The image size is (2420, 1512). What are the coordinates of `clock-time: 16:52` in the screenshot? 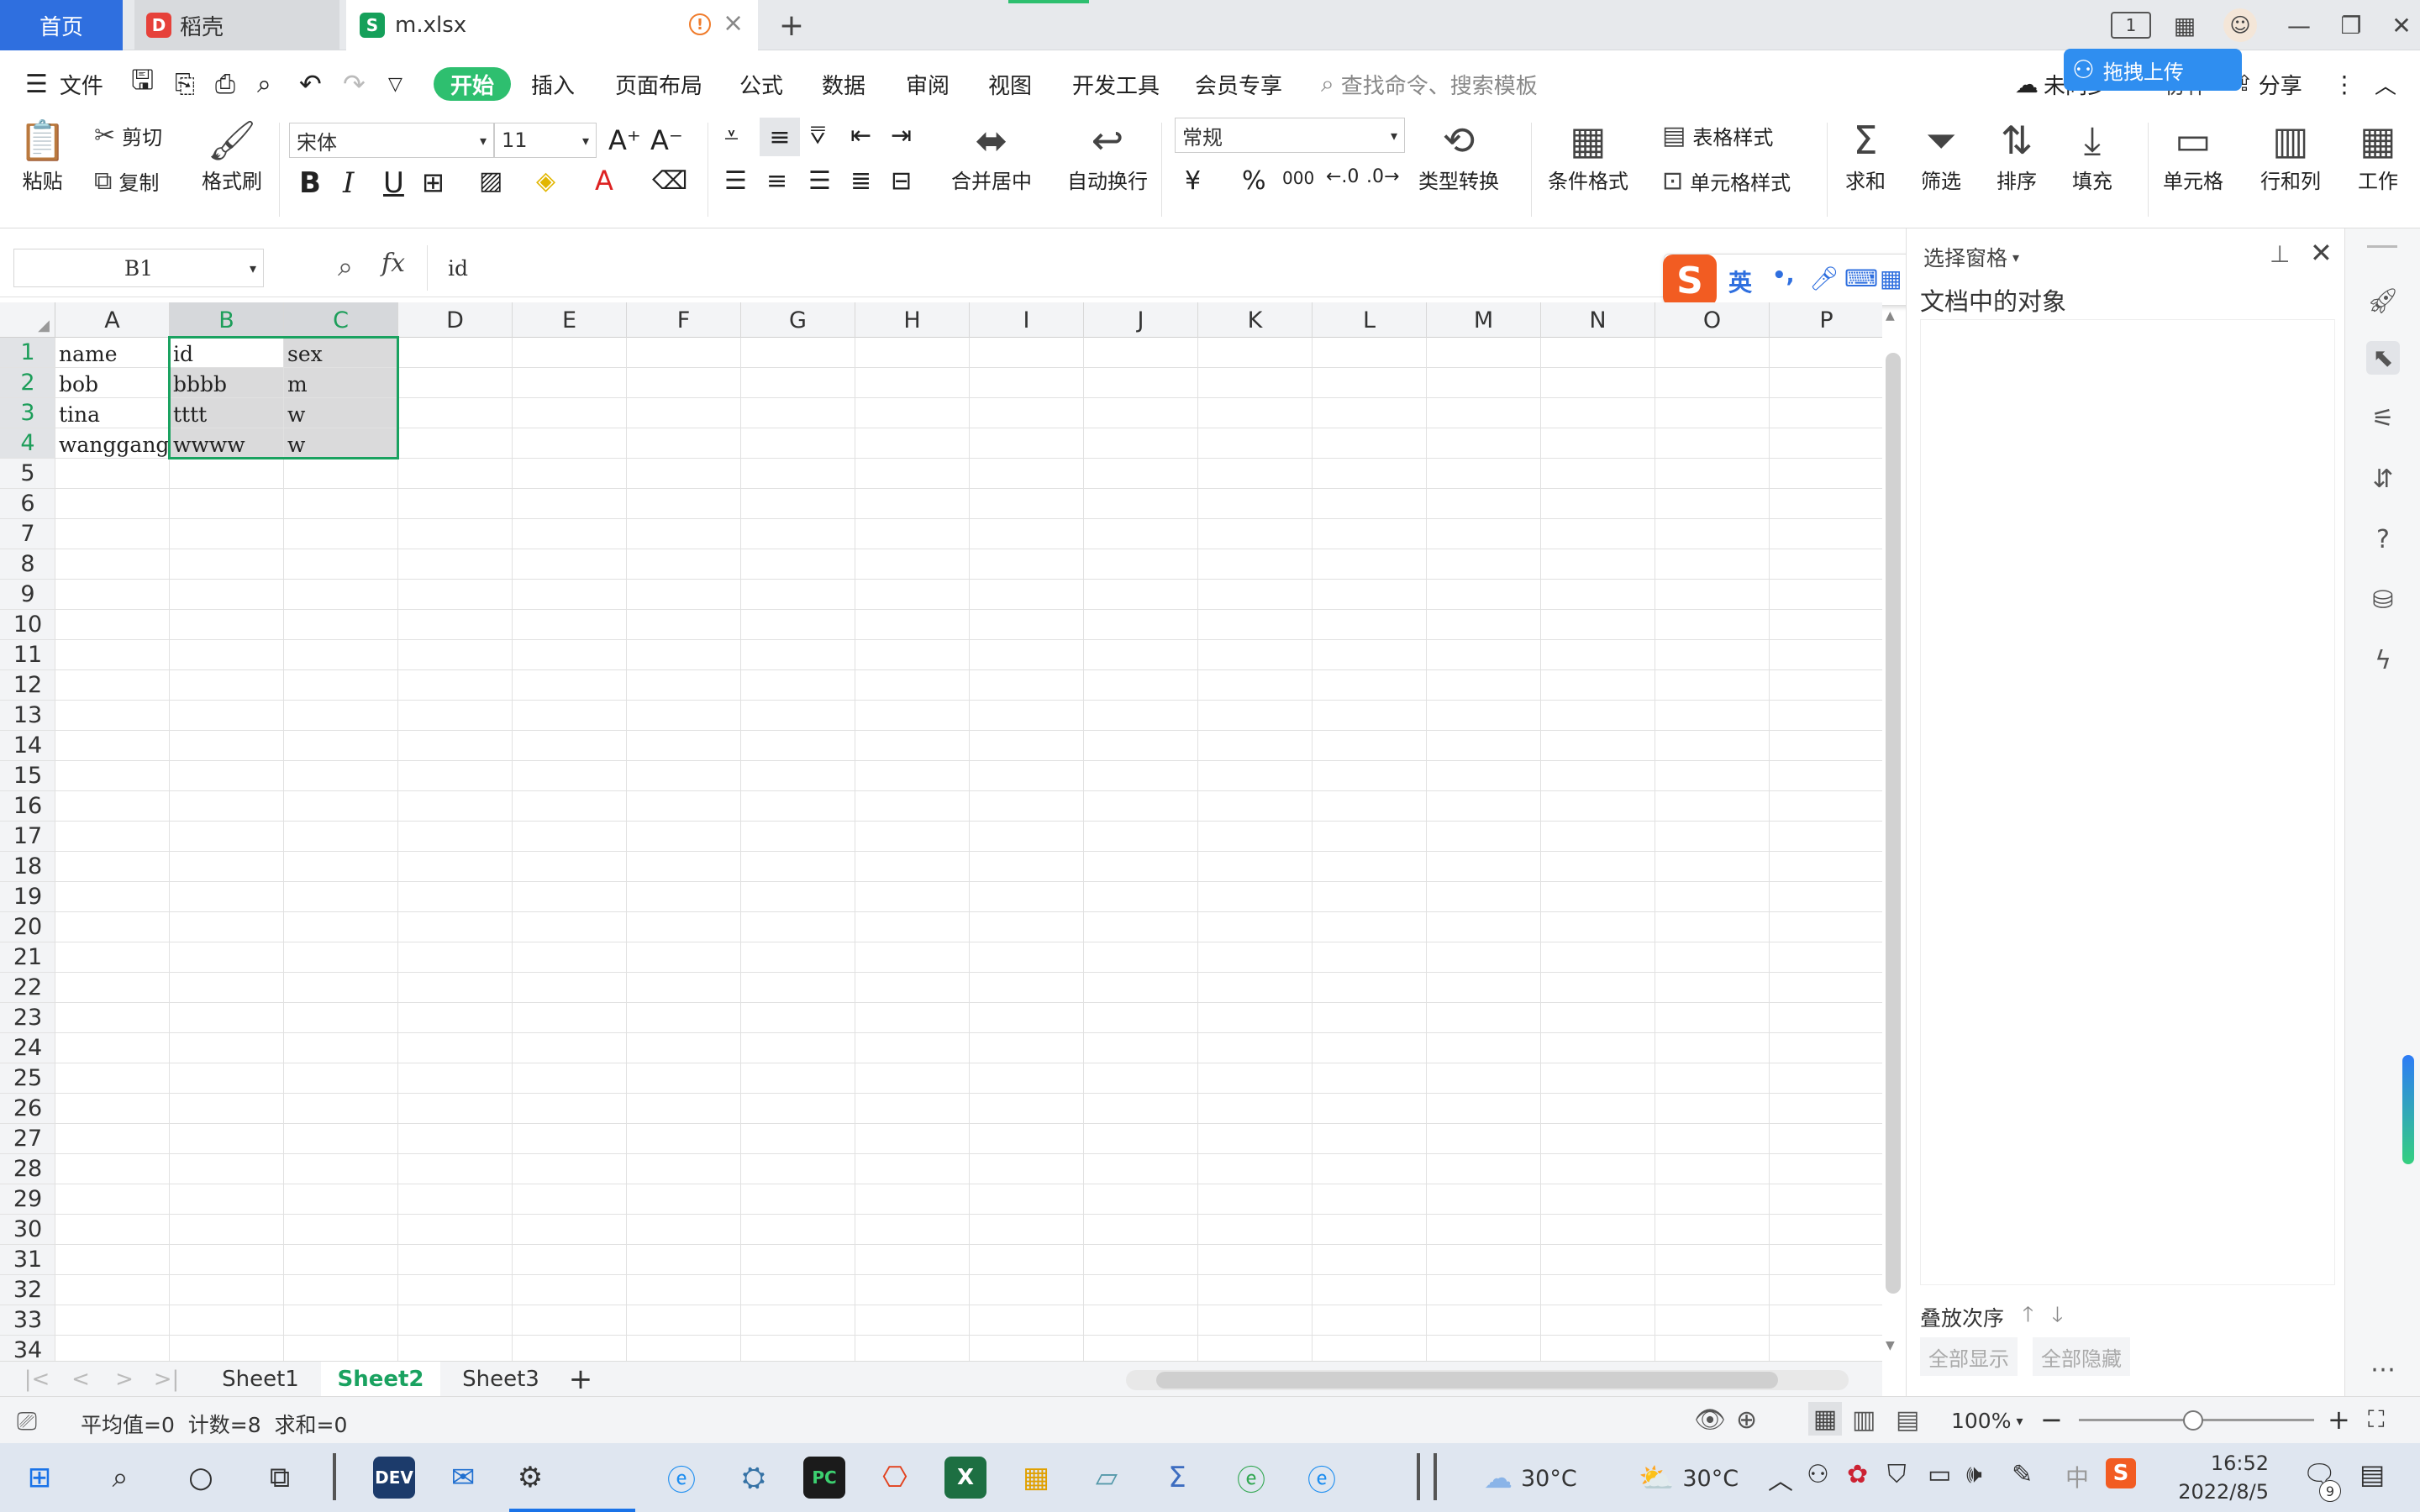 It's located at (2229, 1463).